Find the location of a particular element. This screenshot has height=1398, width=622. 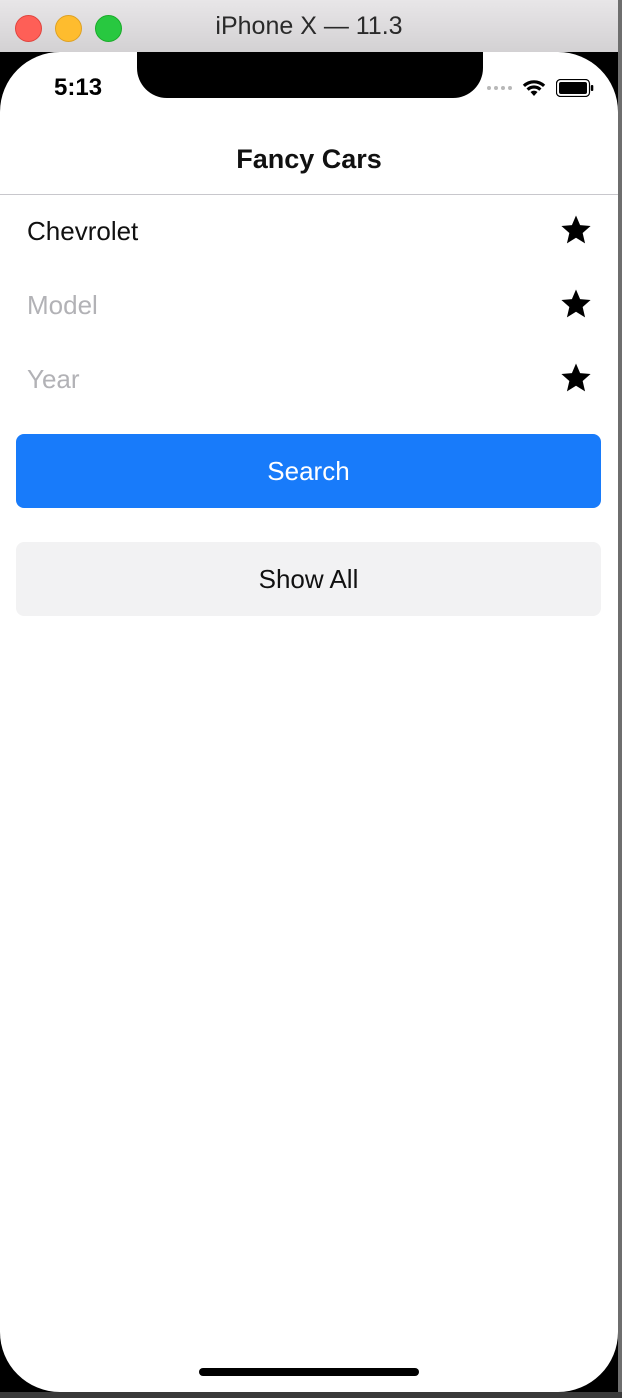

model-field-row is located at coordinates (309, 306).